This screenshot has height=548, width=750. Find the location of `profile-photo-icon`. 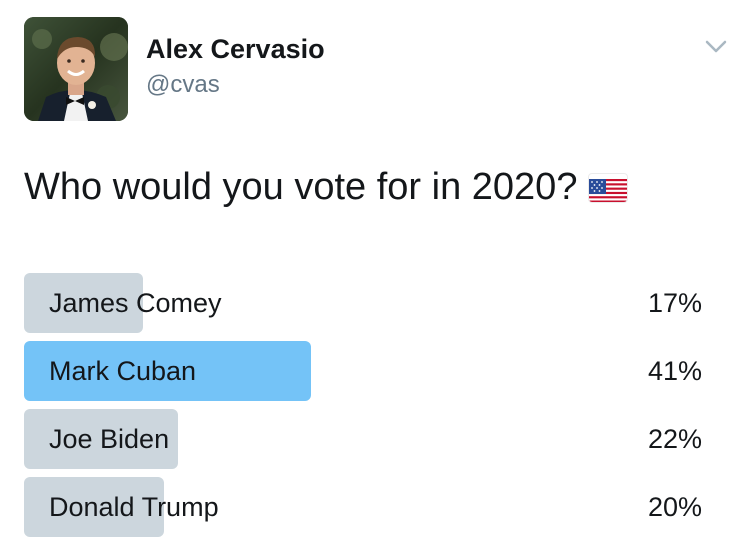

profile-photo-icon is located at coordinates (76, 69).